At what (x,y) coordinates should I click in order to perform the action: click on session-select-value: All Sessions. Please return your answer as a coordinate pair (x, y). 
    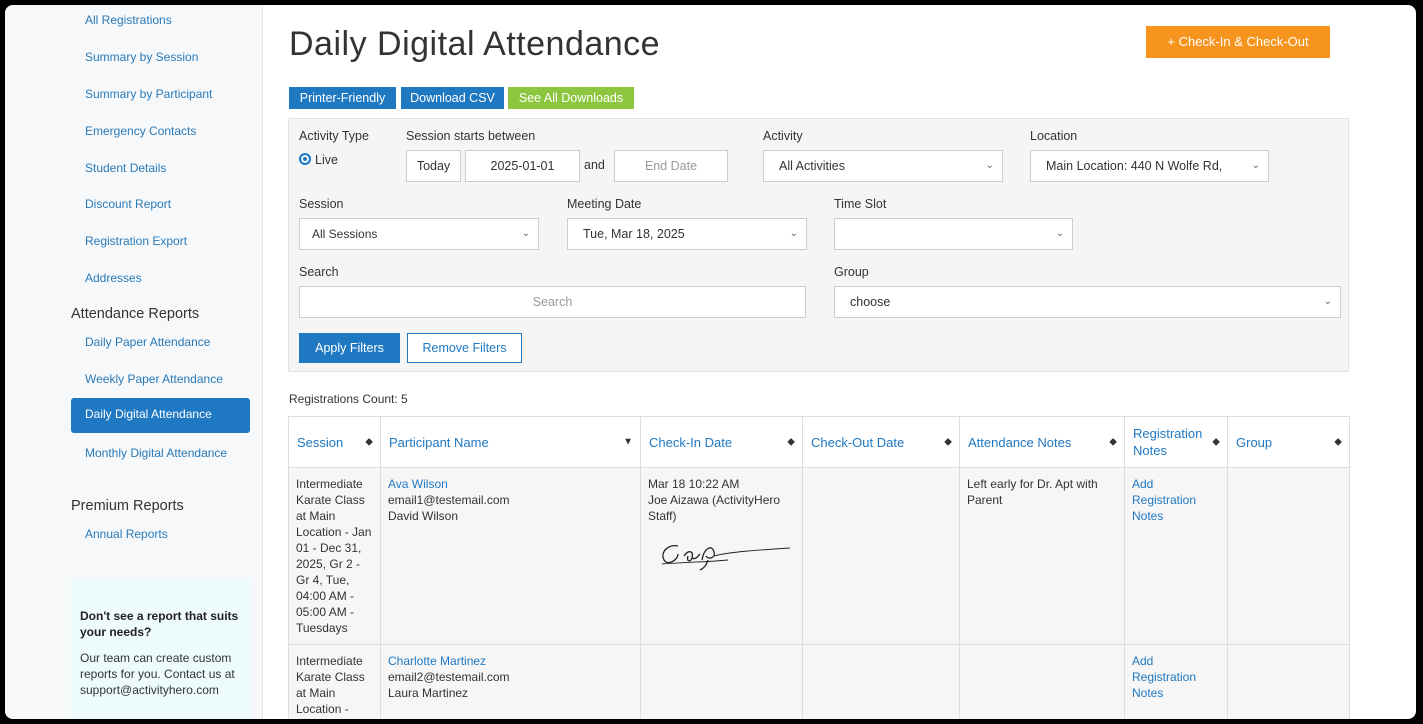
    Looking at the image, I should click on (345, 234).